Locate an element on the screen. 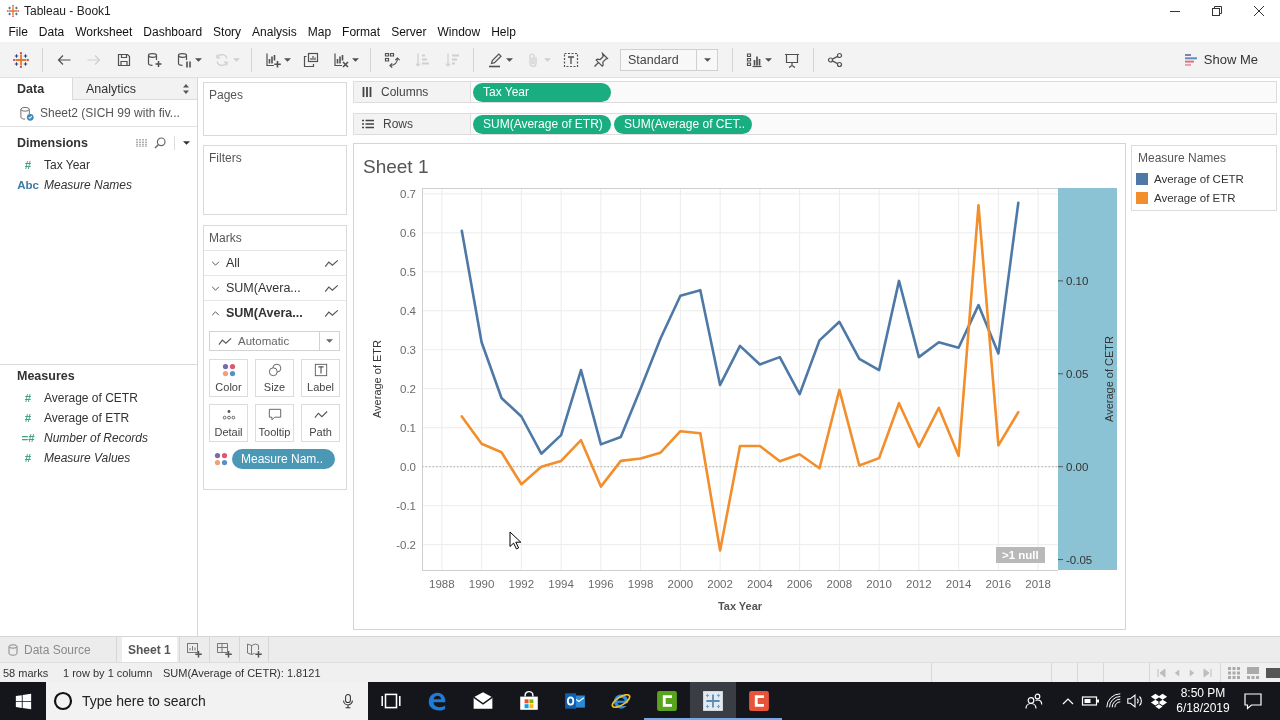  duplicate-chart-icon is located at coordinates (311, 59).